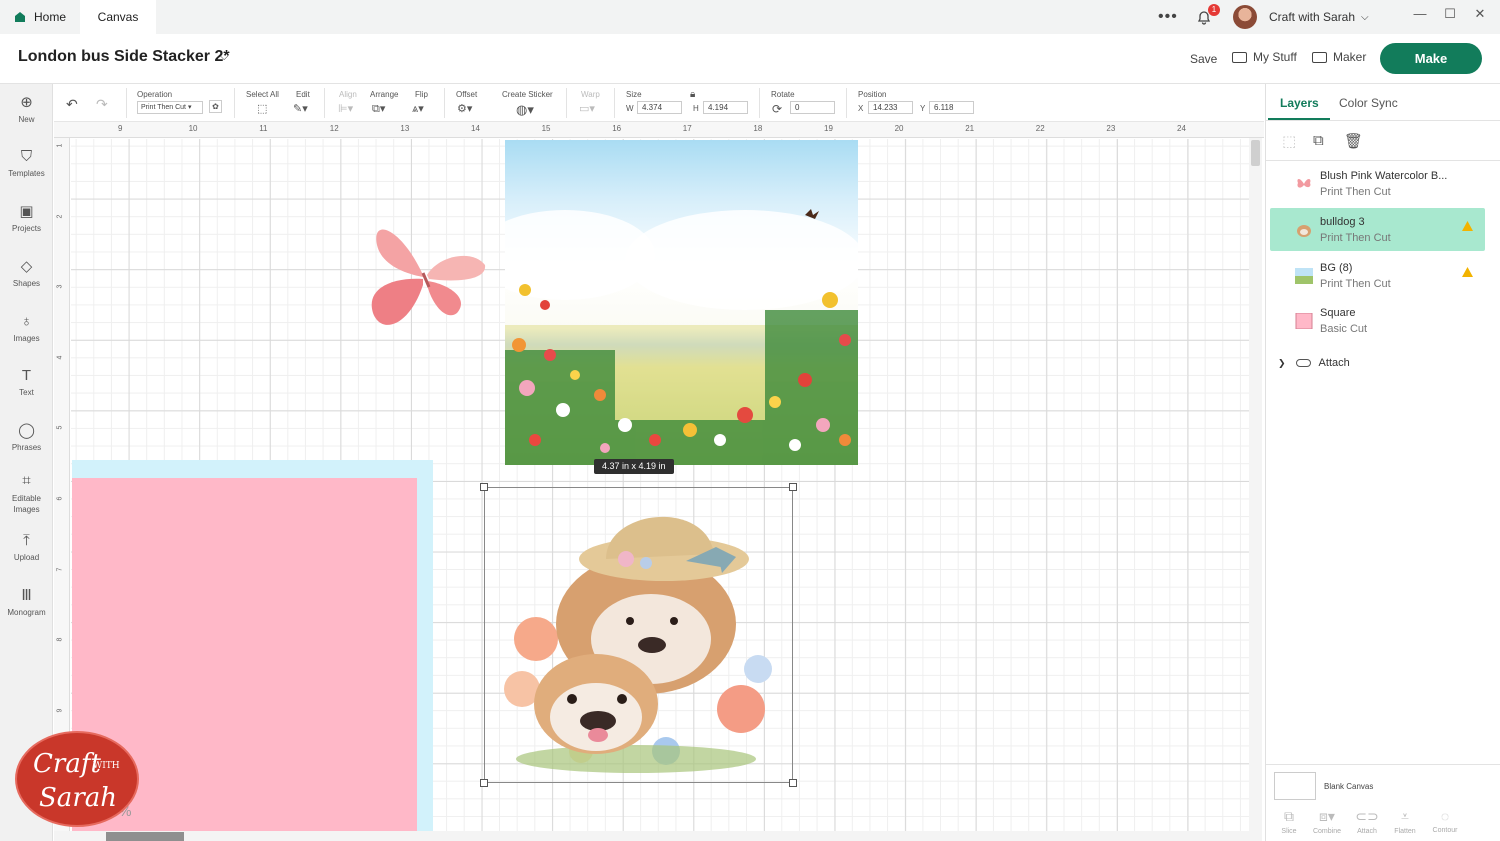 Image resolution: width=1500 pixels, height=841 pixels. What do you see at coordinates (170, 107) in the screenshot?
I see `operation-select: Print Then Cut ▾` at bounding box center [170, 107].